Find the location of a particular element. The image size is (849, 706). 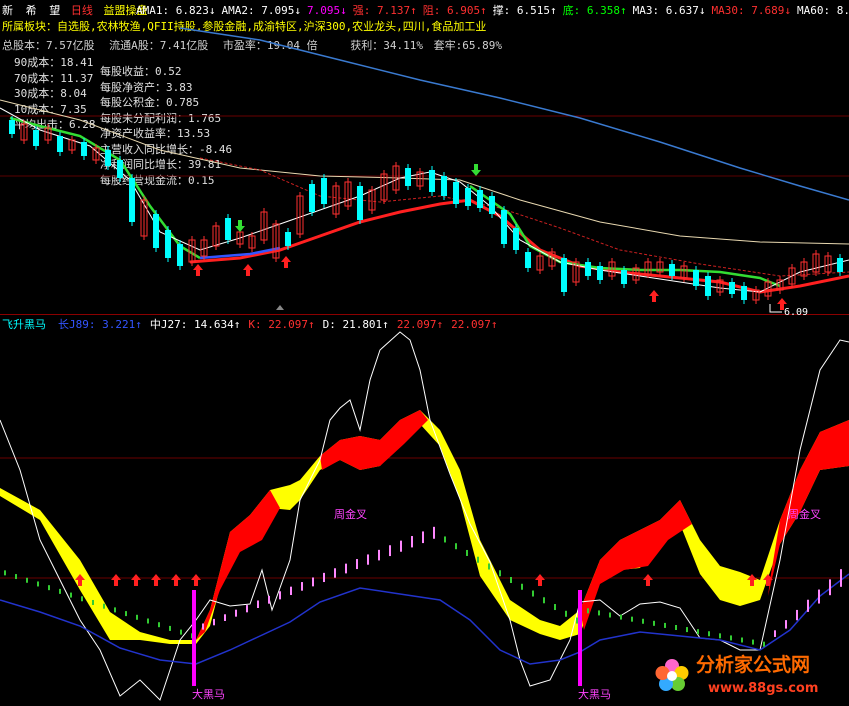

sub-value-1: 中J27: 14.634↑ is located at coordinates (195, 324).